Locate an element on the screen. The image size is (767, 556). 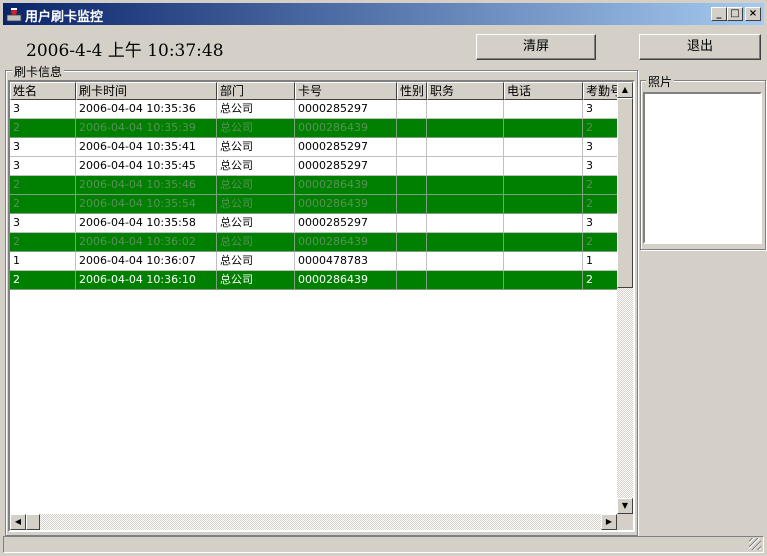
horizontal-scrollbar: ◀ ▶ is located at coordinates (313, 522).